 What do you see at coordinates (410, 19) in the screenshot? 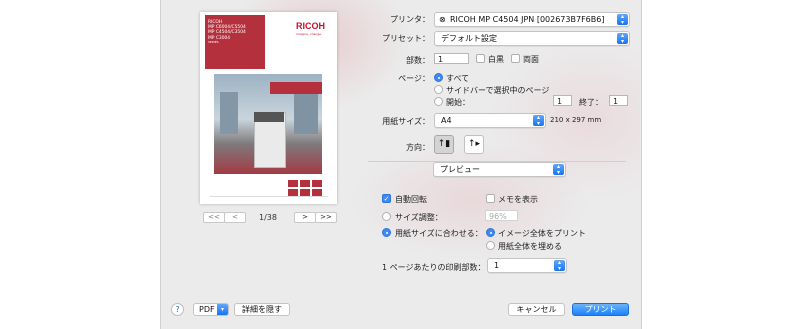
I see `printer-label: プリンタ：` at bounding box center [410, 19].